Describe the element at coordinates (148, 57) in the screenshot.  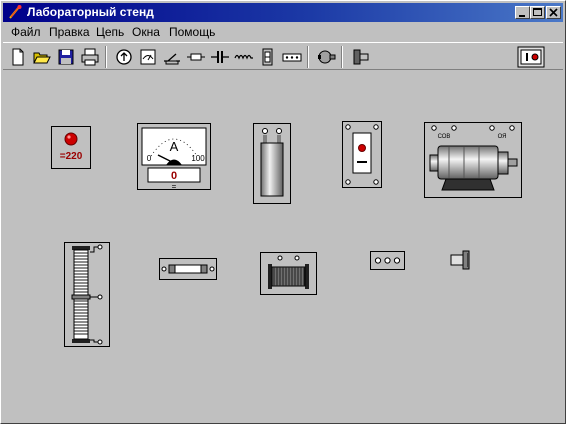
I see `meter-icon` at that location.